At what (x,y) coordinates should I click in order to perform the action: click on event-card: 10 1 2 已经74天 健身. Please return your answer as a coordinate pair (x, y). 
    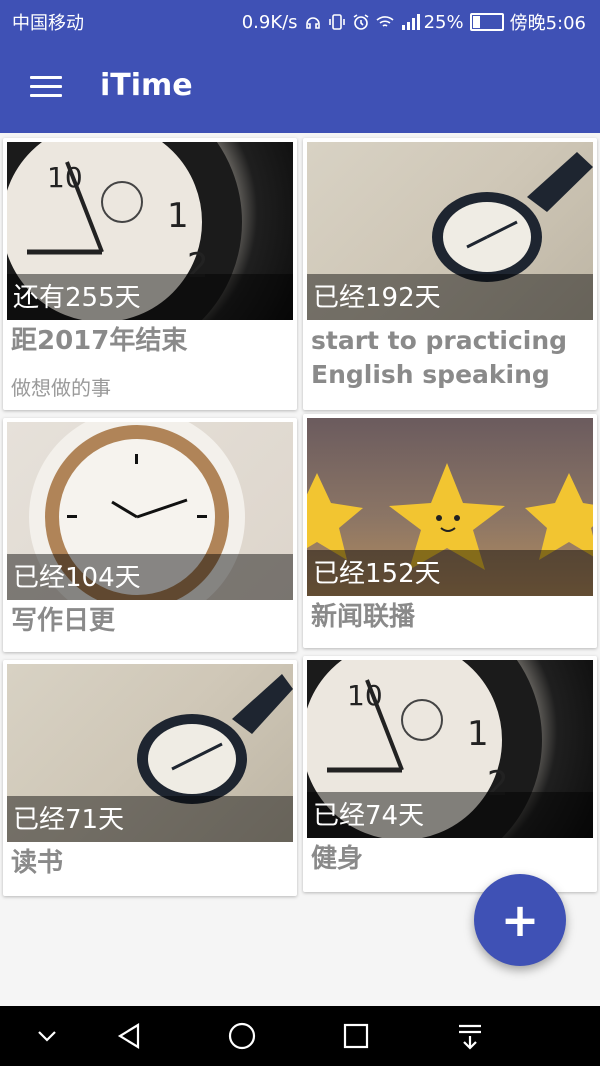
    Looking at the image, I should click on (450, 774).